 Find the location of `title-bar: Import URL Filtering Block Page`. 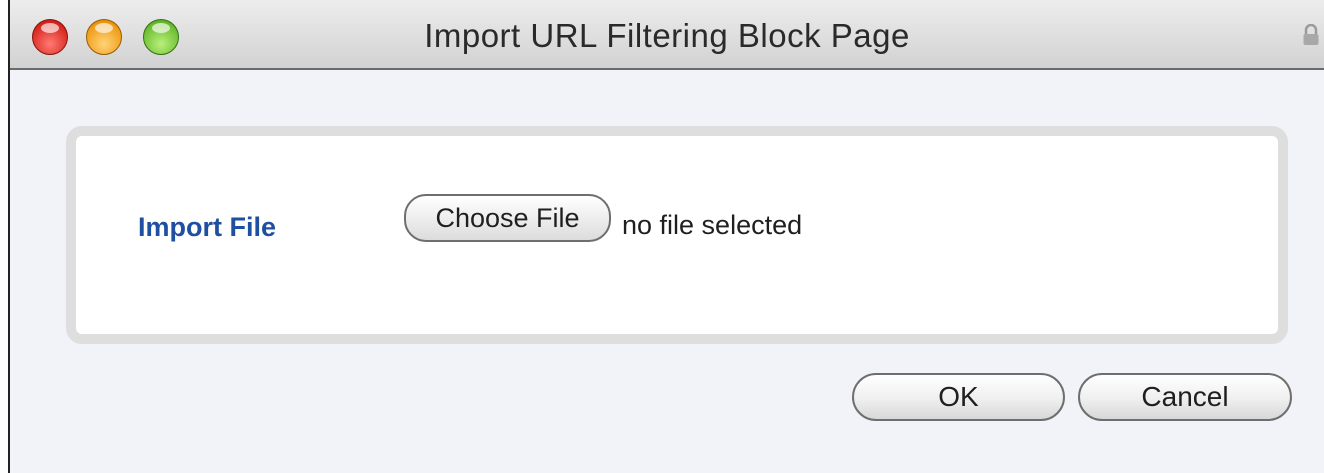

title-bar: Import URL Filtering Block Page is located at coordinates (667, 35).